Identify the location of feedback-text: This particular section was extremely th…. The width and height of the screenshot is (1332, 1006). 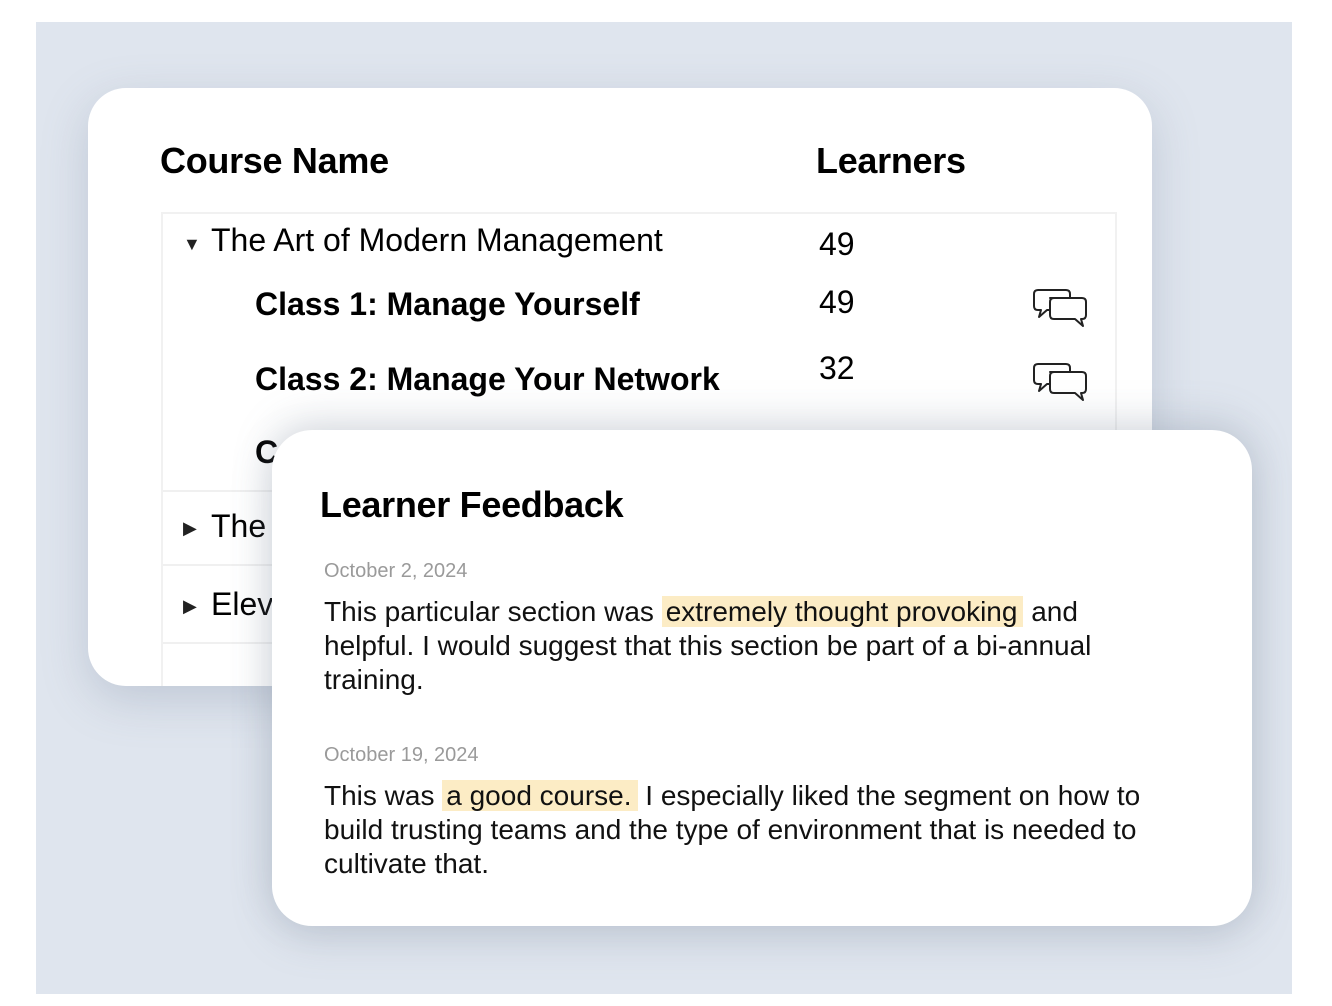
(744, 646).